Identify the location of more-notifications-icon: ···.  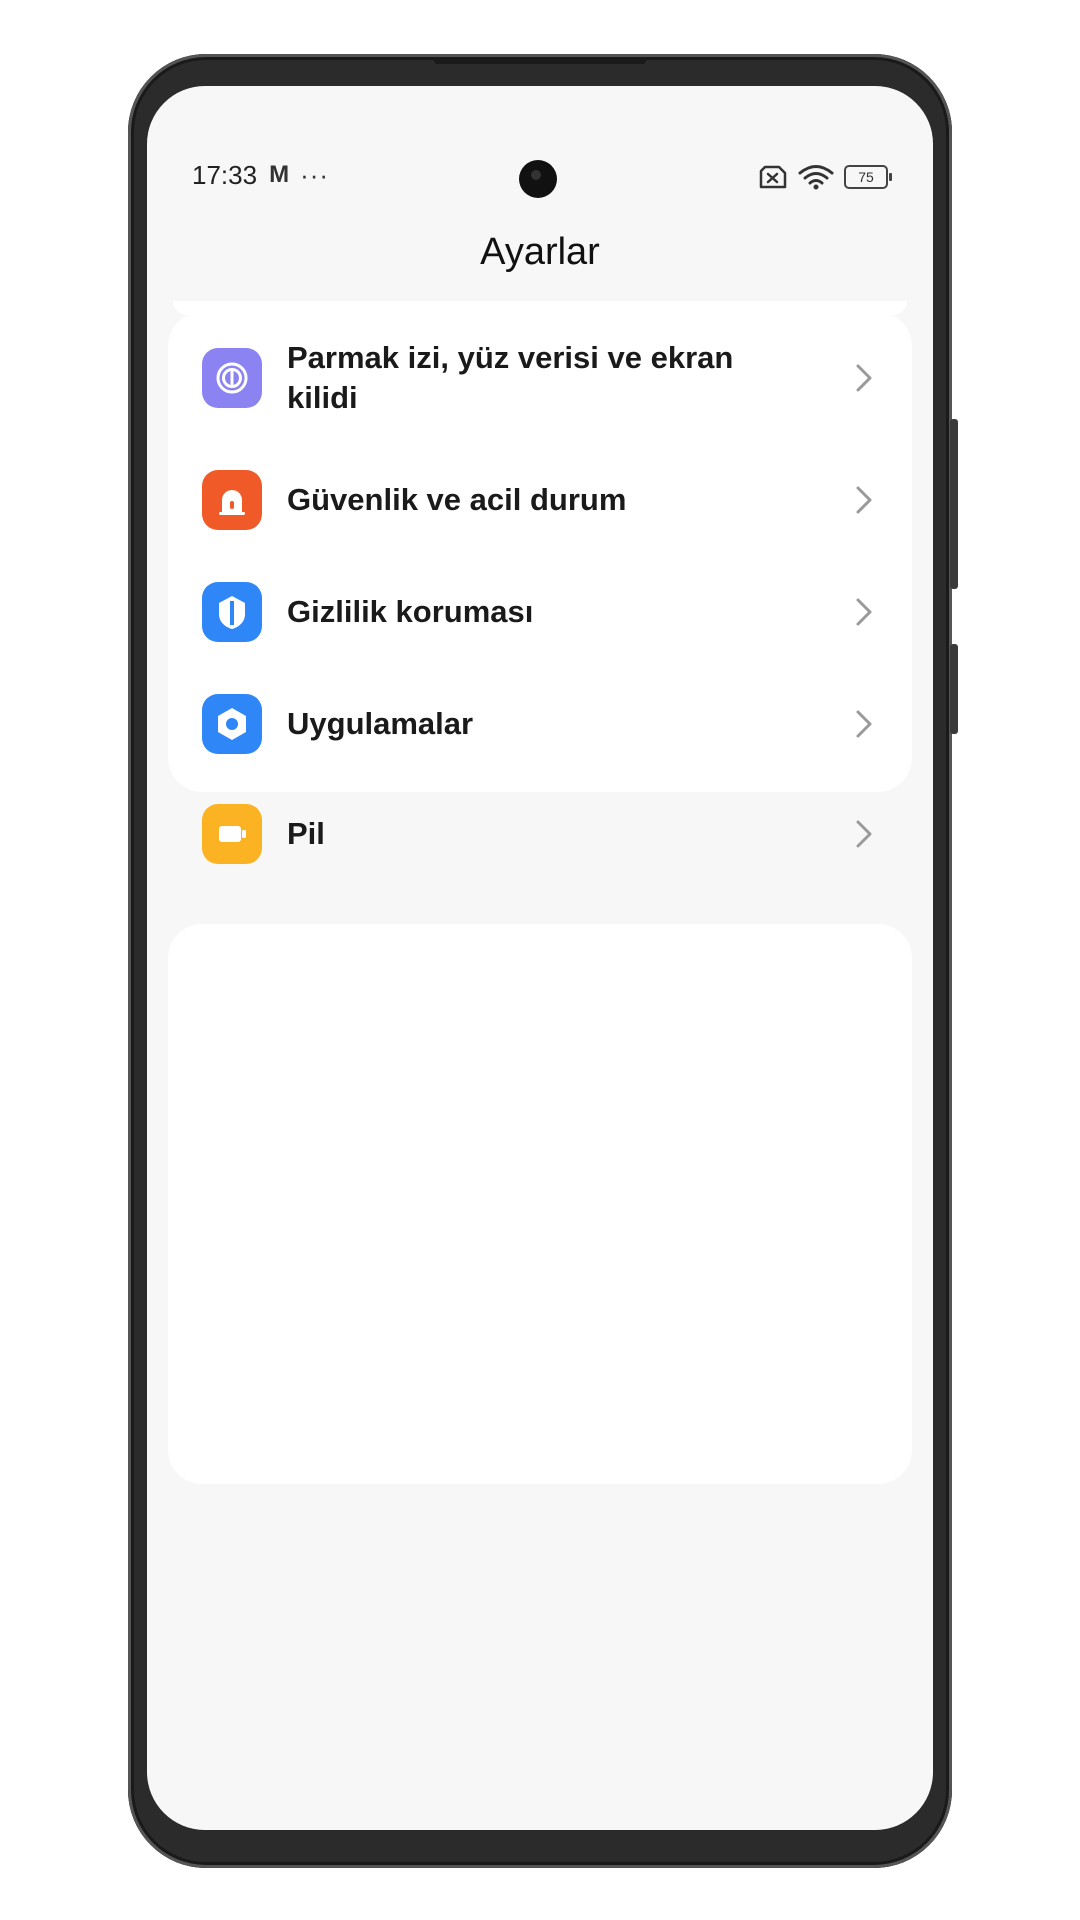
(315, 174).